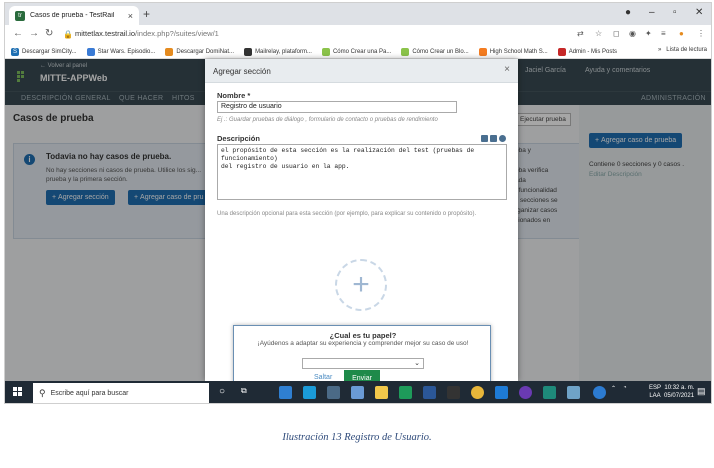 Image resolution: width=714 pixels, height=468 pixels. Describe the element at coordinates (248, 51) in the screenshot. I see `globe-icon` at that location.